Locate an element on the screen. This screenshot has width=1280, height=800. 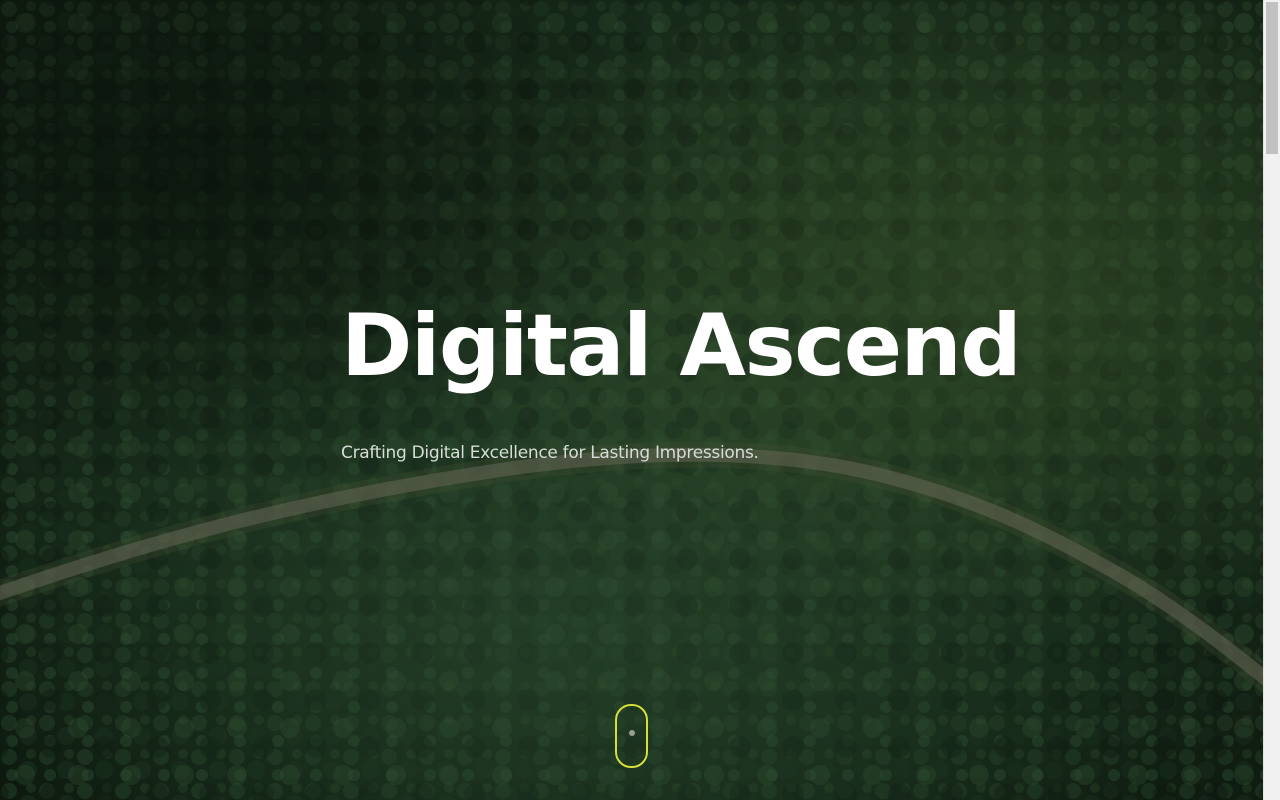
mouse-scroll-icon is located at coordinates (631, 736).